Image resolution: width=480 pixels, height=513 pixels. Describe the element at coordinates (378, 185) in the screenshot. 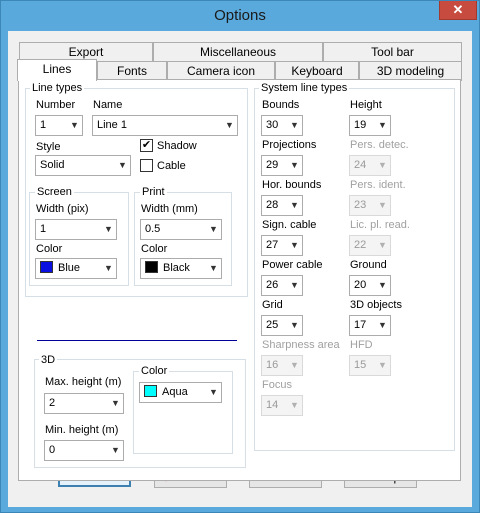

I see `pers-ident-label: Pers. ident.` at that location.